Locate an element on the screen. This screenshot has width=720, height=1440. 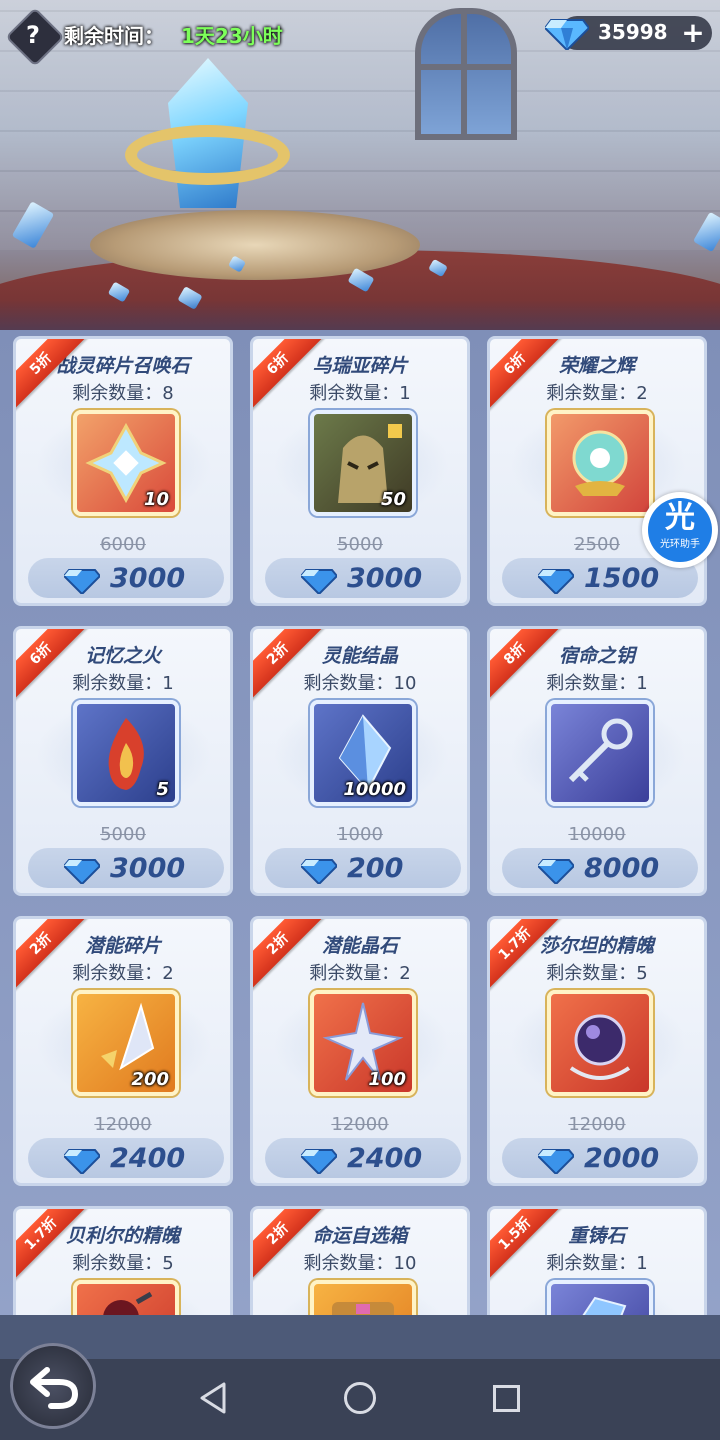
banner-rail is located at coordinates (360, 315).